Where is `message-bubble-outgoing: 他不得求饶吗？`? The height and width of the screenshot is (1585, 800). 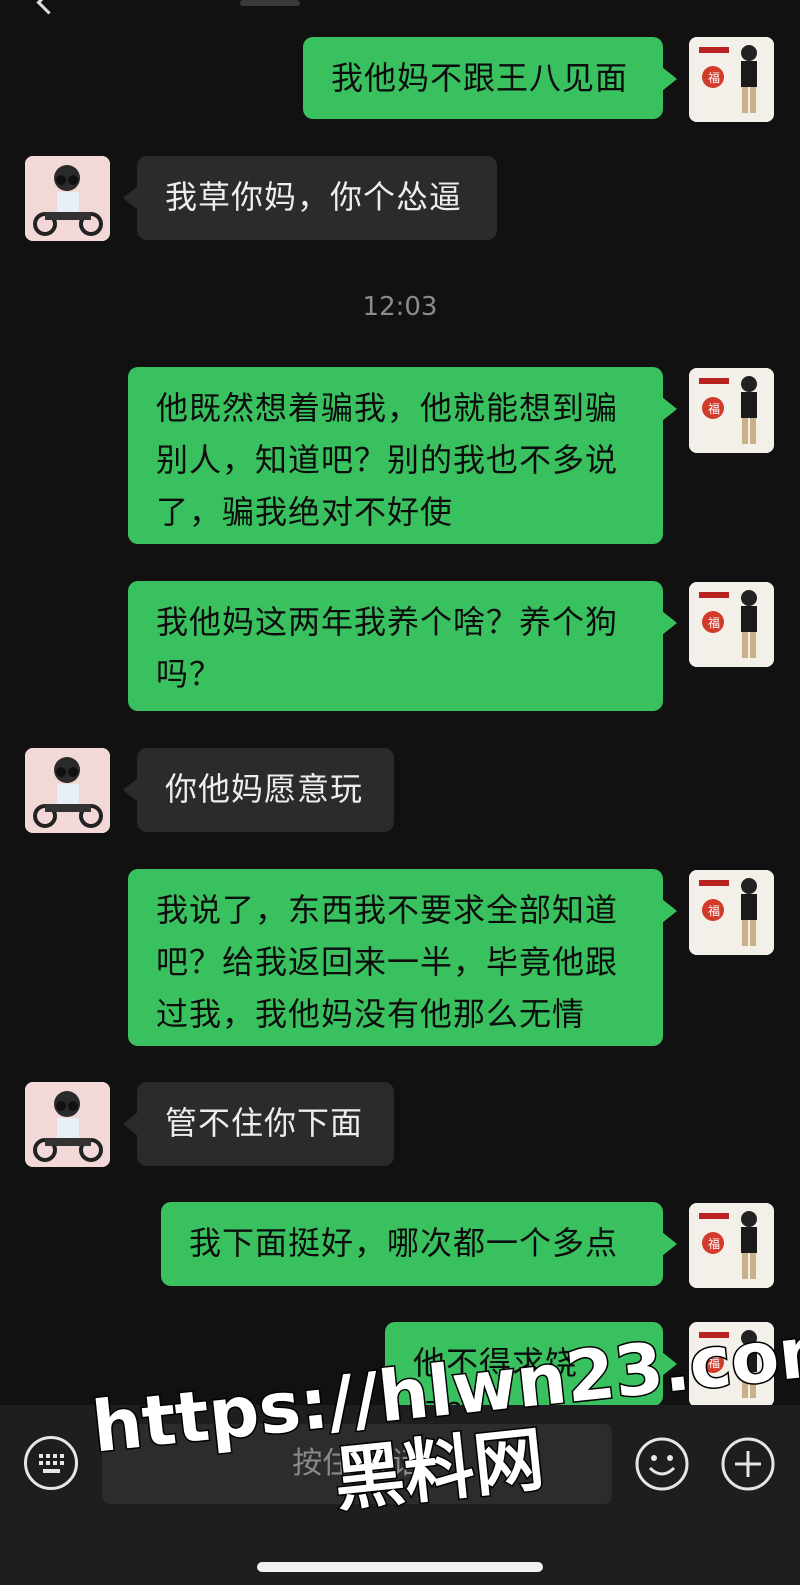 message-bubble-outgoing: 他不得求饶吗？ is located at coordinates (531, 1378).